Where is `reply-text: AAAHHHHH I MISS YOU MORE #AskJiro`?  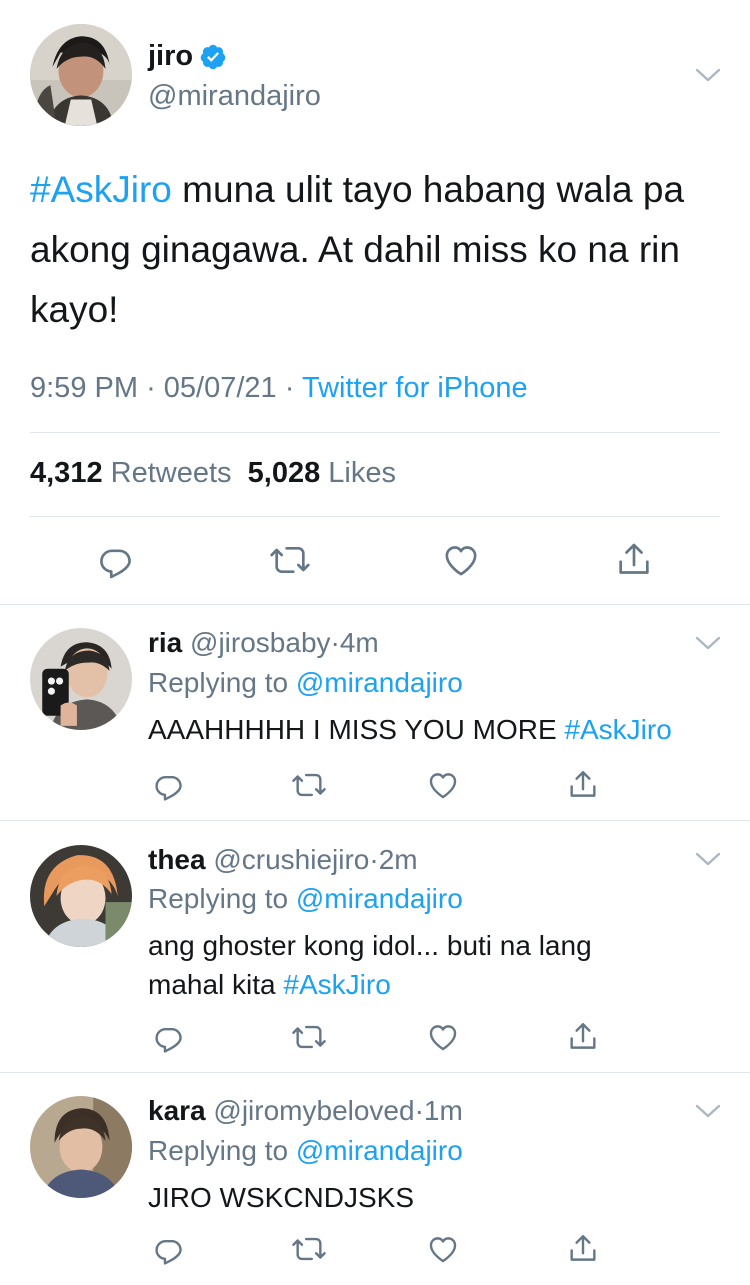
reply-text: AAAHHHHH I MISS YOU MORE #AskJiro is located at coordinates (438, 729).